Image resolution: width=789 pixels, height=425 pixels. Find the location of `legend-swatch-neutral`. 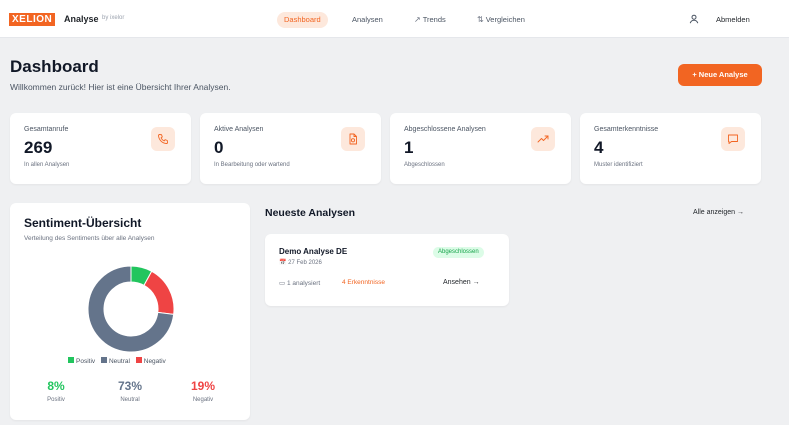

legend-swatch-neutral is located at coordinates (103, 360).